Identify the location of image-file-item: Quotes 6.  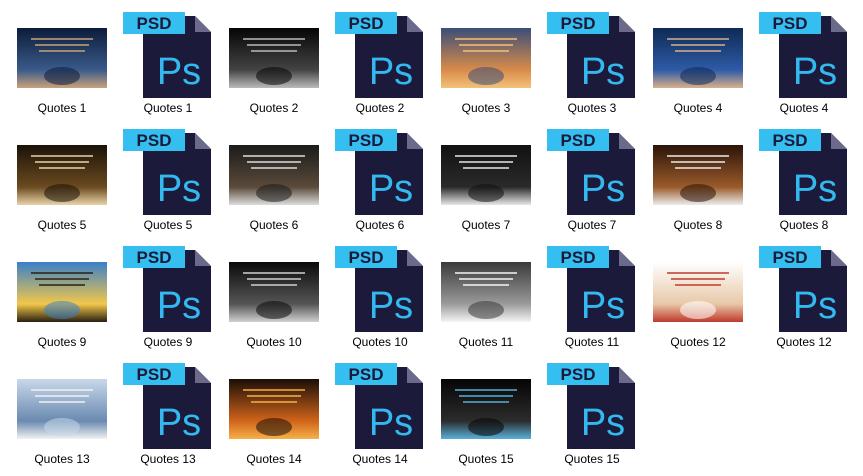
(274, 179).